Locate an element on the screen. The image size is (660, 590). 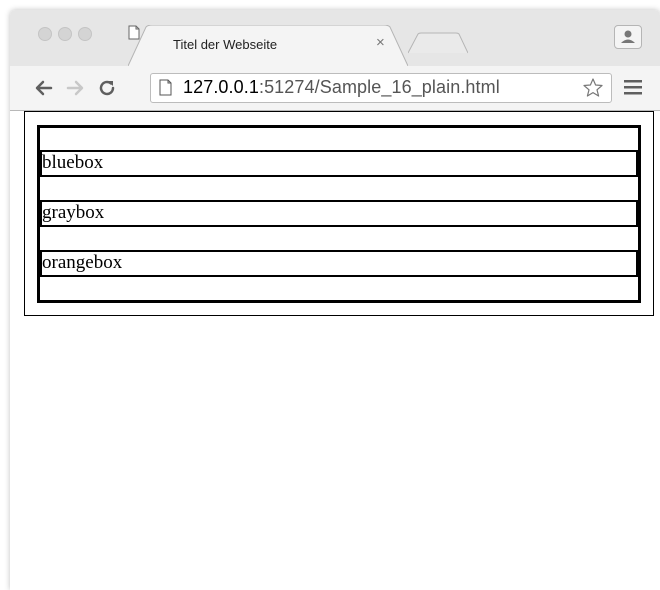
orangebox: orangebox is located at coordinates (339, 263).